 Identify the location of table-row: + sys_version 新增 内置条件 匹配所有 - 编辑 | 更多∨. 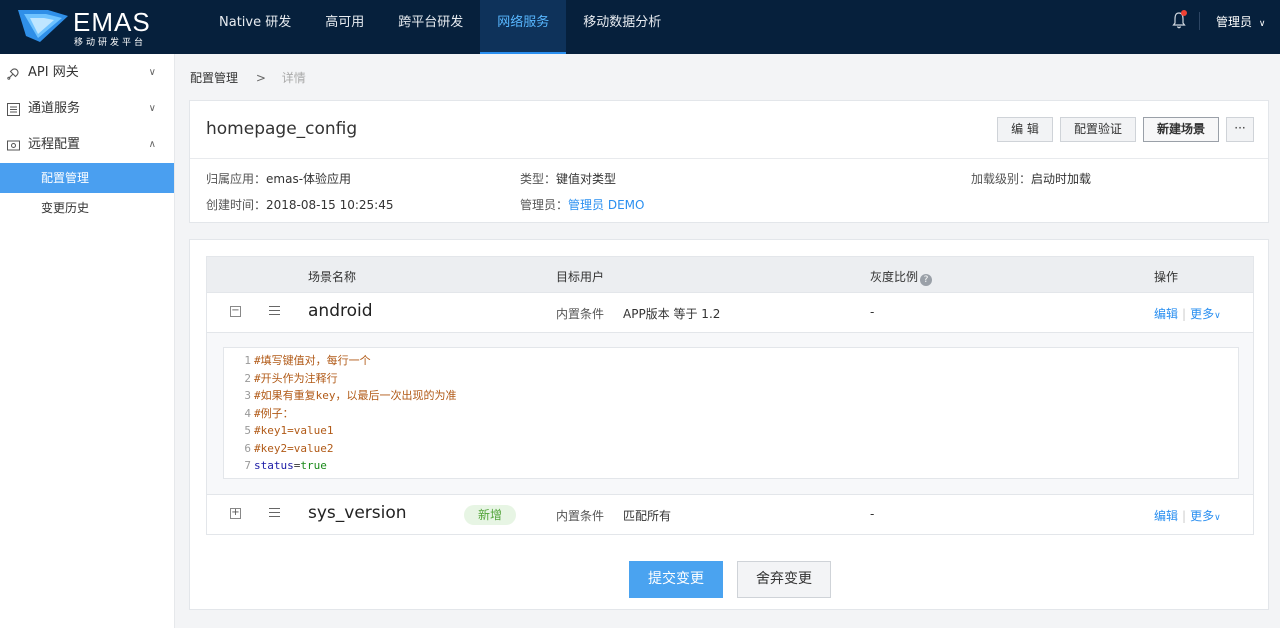
(730, 514).